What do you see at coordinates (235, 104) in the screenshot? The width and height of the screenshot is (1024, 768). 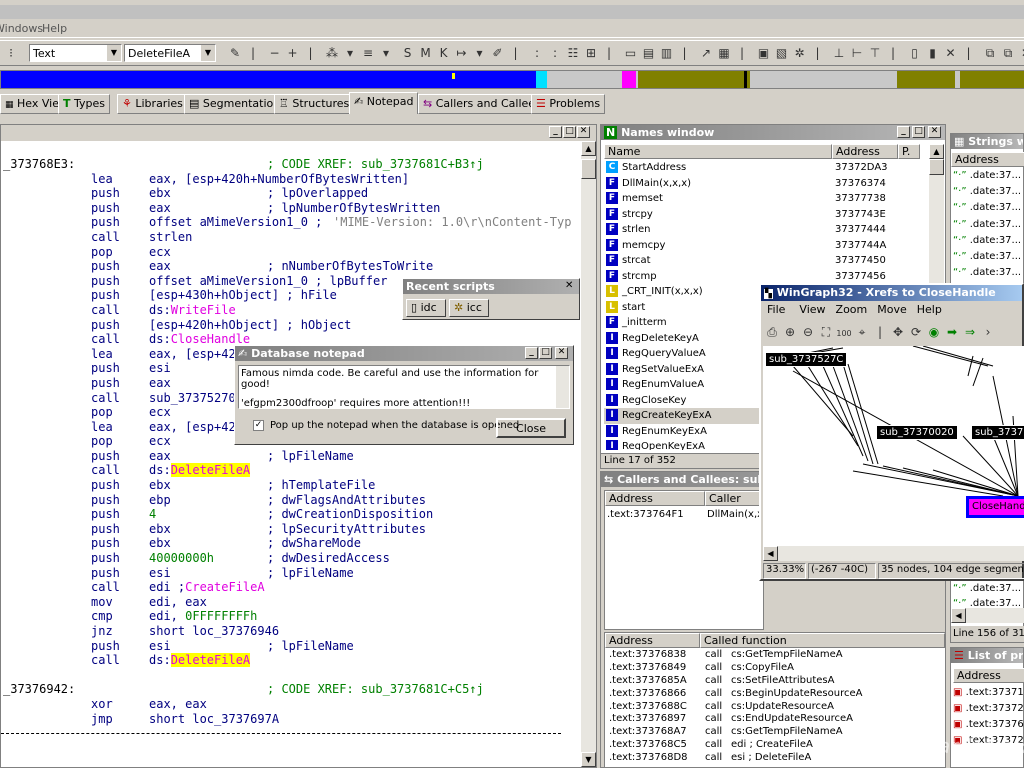 I see `tab-segmentation: ▤ Segmentation` at bounding box center [235, 104].